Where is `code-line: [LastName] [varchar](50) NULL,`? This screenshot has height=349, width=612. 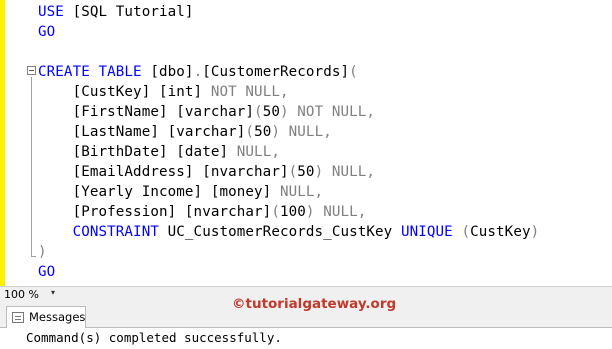 code-line: [LastName] [varchar](50) NULL, is located at coordinates (288, 132).